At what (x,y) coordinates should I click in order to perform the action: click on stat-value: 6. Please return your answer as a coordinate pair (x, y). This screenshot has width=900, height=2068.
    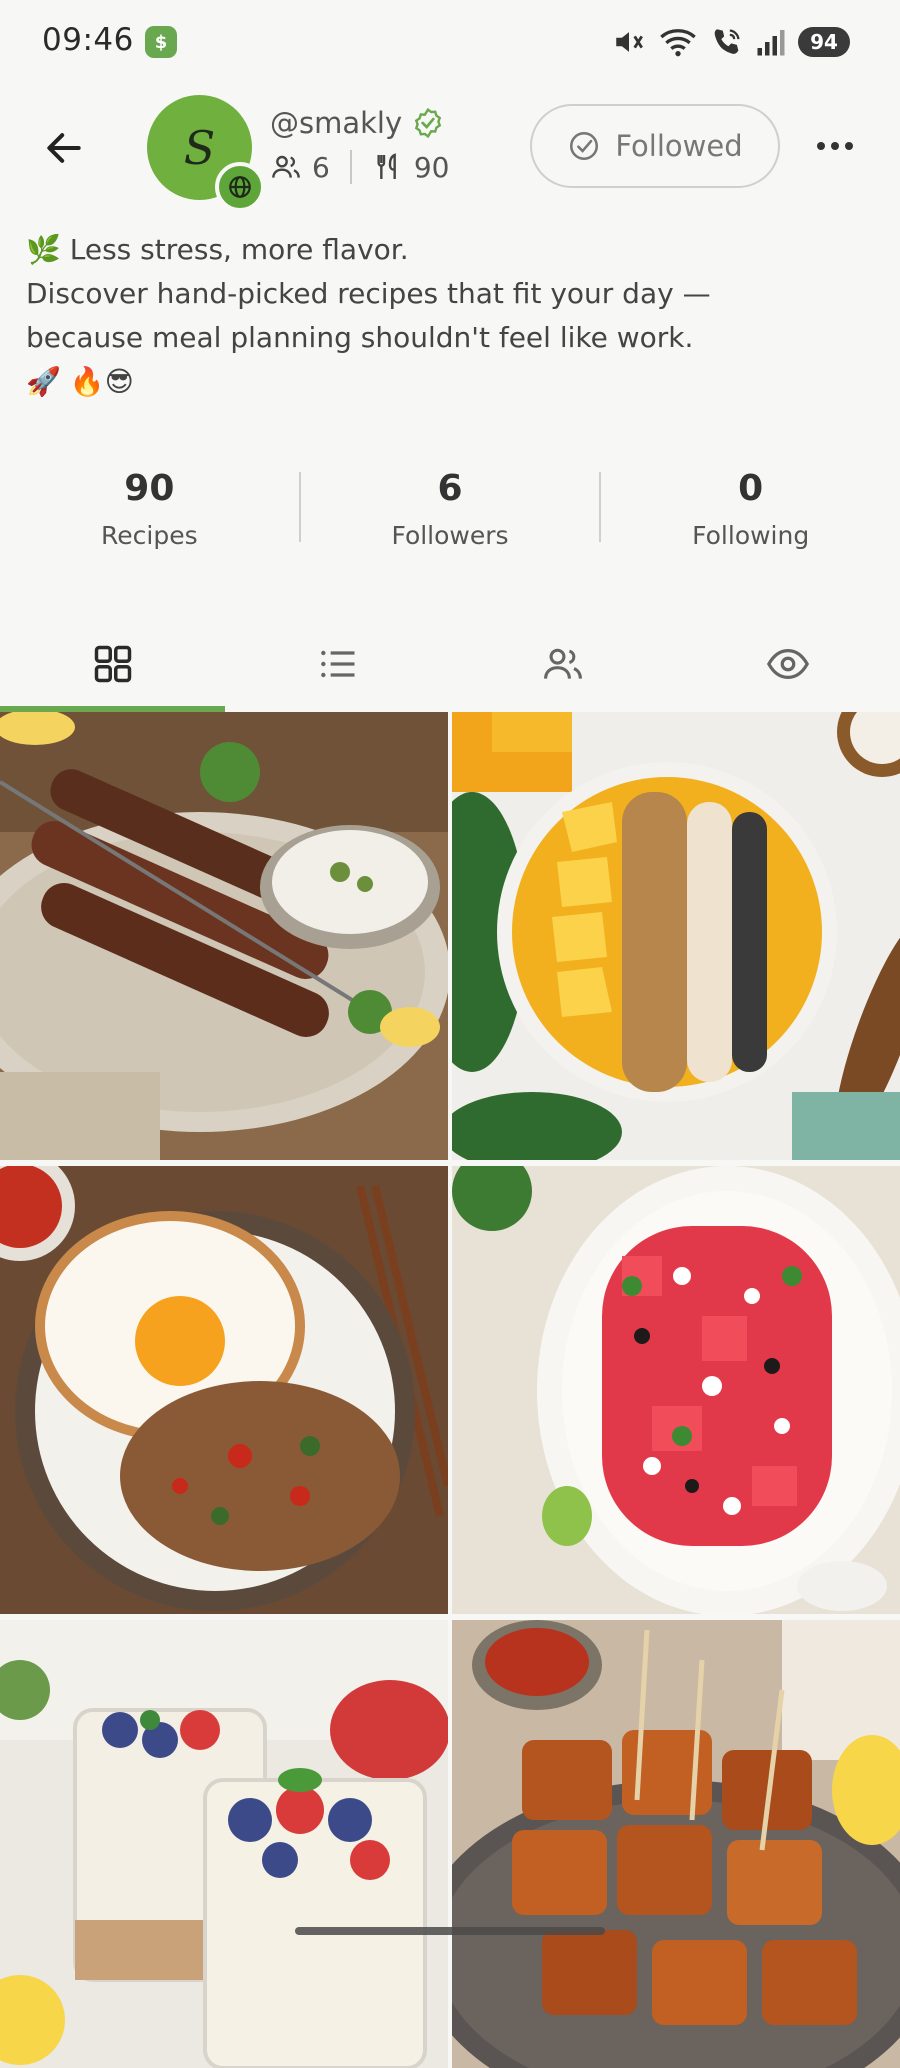
    Looking at the image, I should click on (450, 488).